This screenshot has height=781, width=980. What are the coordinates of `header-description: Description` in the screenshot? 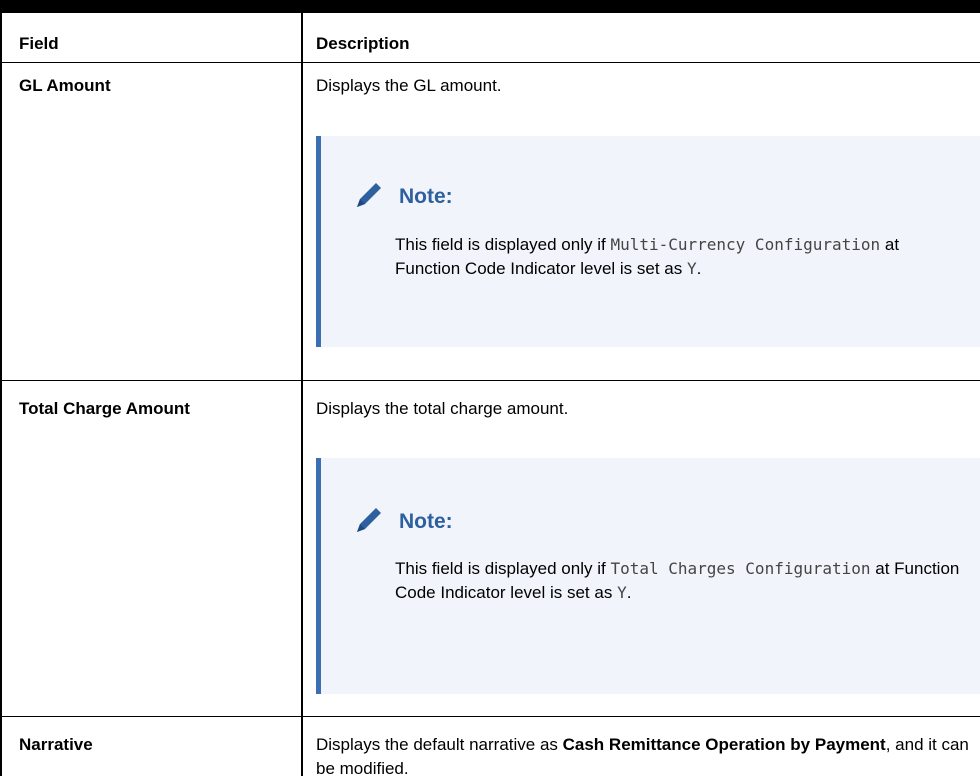 It's located at (363, 43).